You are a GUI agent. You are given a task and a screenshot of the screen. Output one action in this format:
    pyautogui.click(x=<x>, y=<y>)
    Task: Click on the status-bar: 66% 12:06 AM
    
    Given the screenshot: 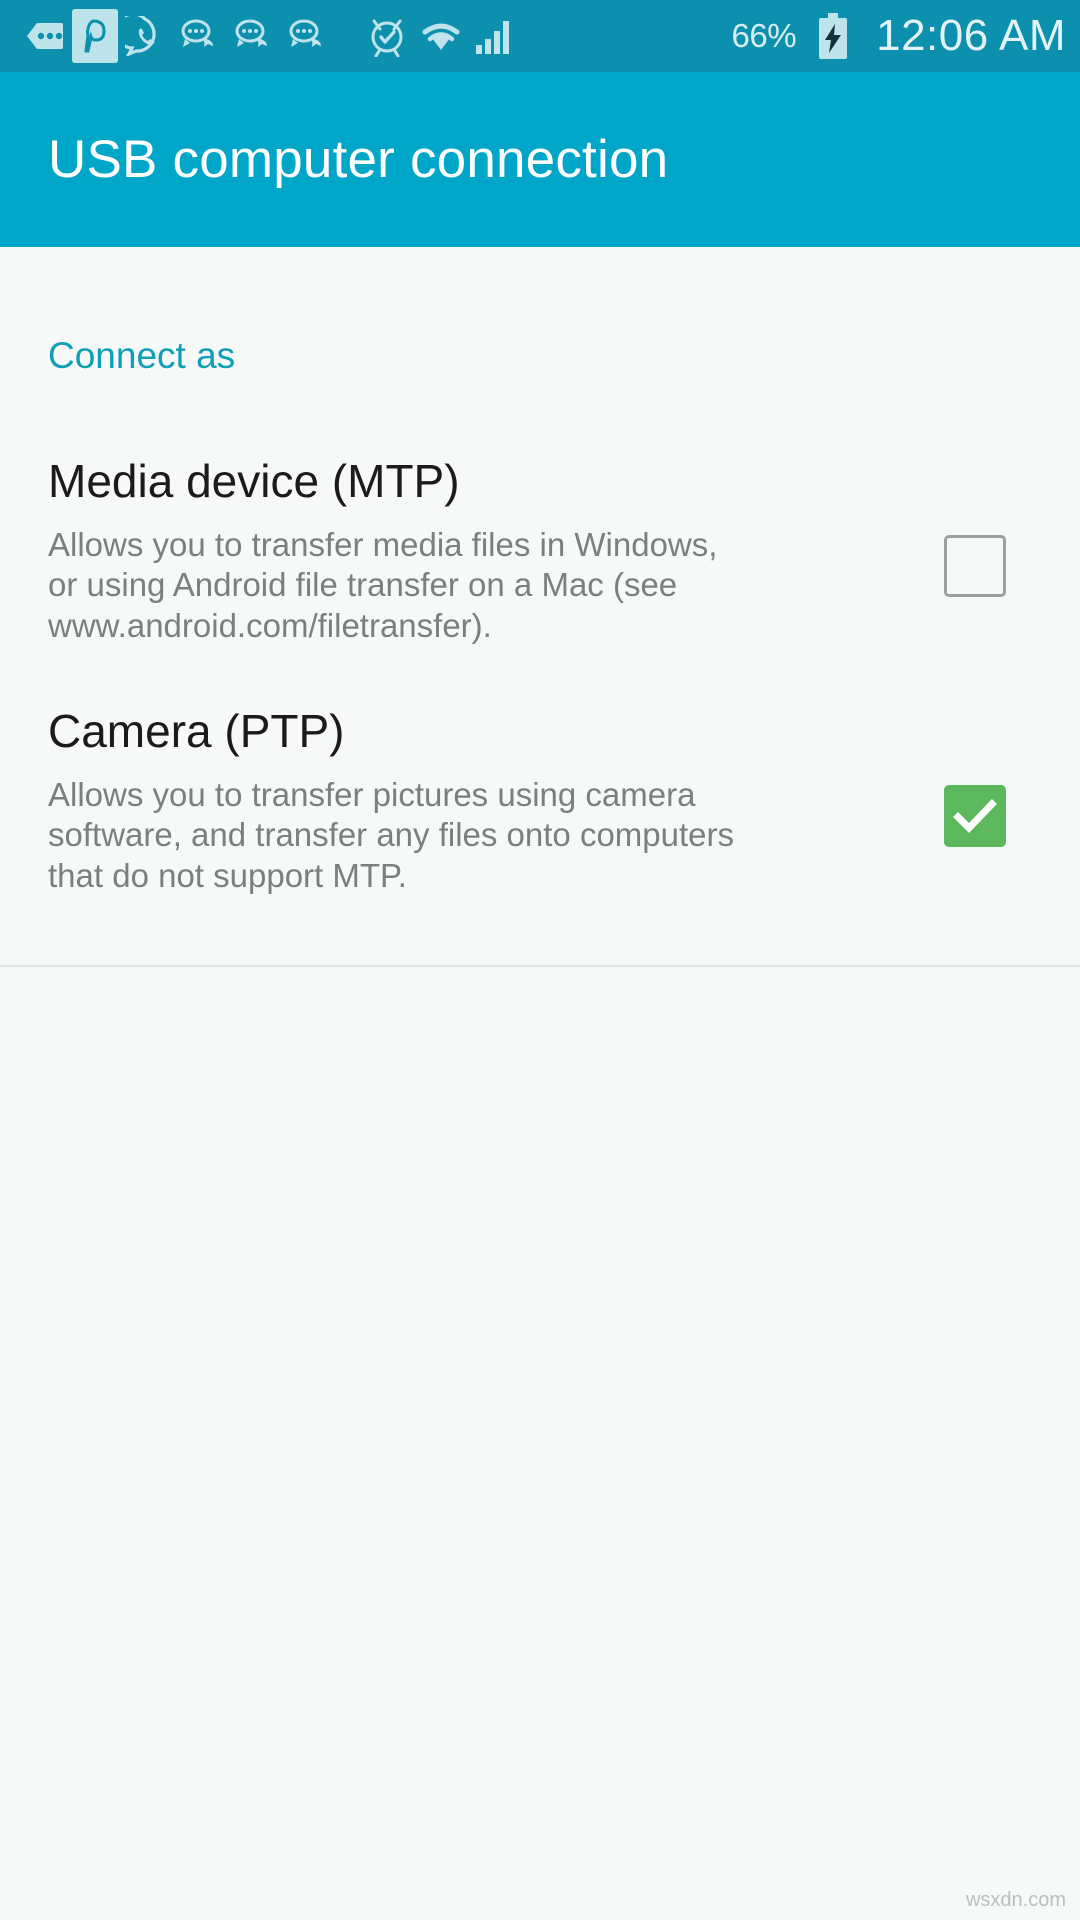 What is the action you would take?
    pyautogui.click(x=540, y=36)
    